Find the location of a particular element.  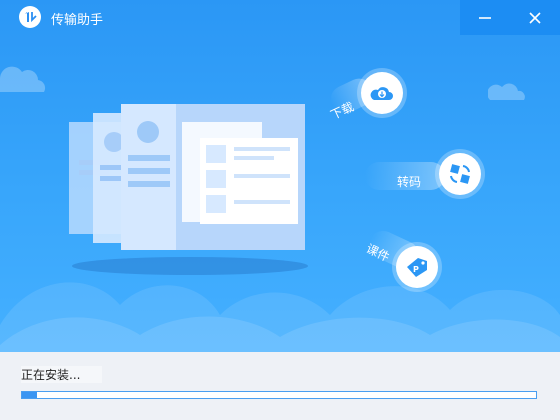

transcode-icon is located at coordinates (460, 174).